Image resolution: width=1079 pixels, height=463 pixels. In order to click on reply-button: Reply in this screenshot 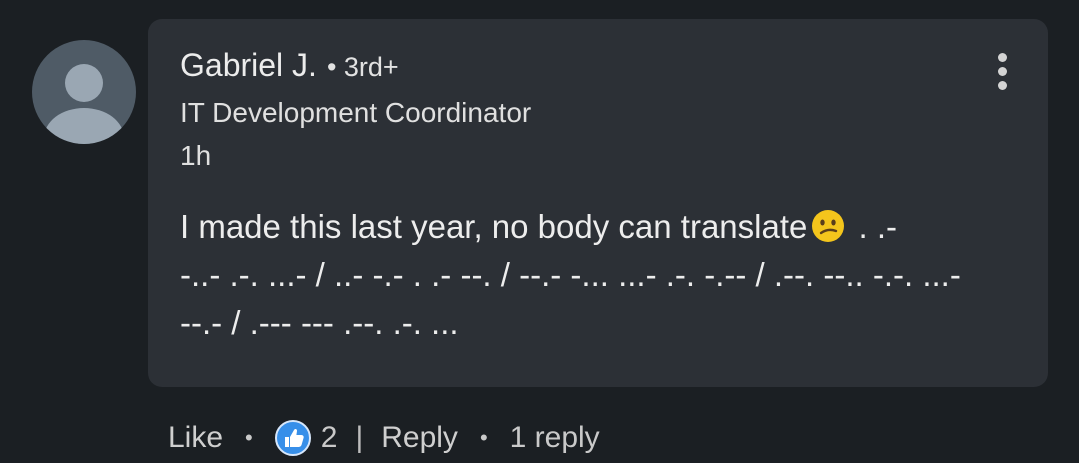, I will do `click(419, 438)`.